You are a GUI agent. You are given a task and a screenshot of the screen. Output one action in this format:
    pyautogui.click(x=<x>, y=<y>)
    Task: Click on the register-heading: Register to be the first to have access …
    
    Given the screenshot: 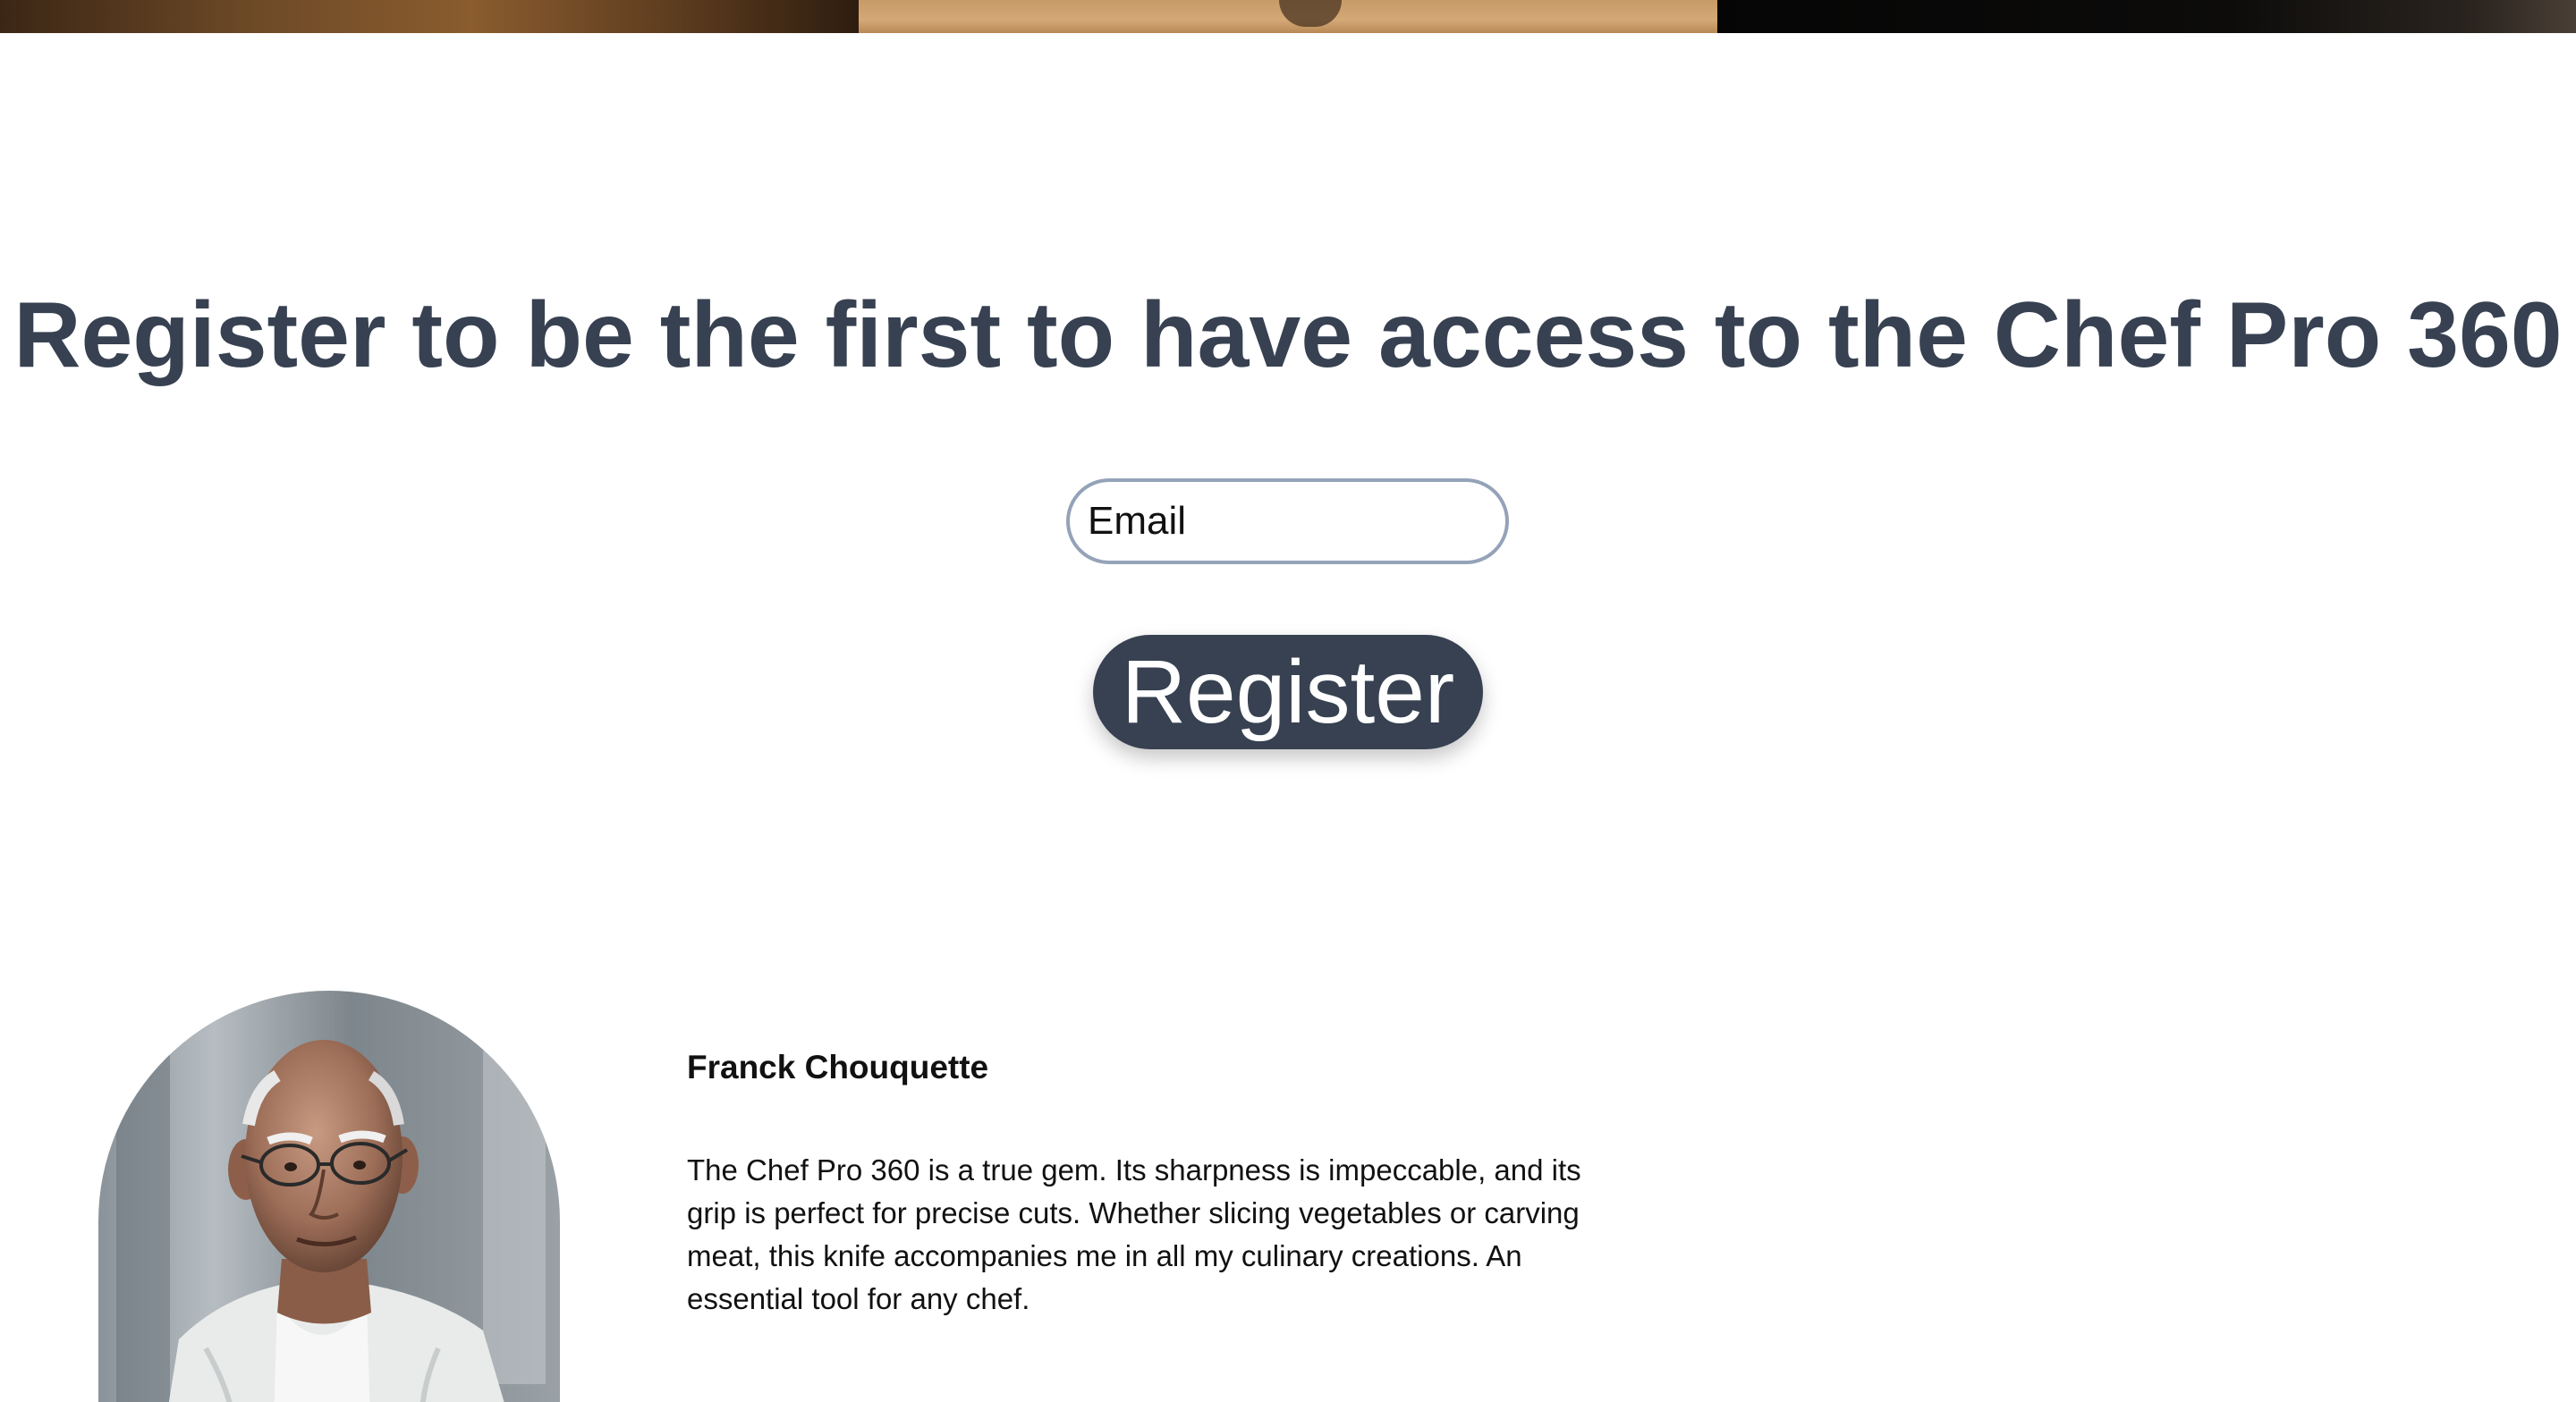 What is the action you would take?
    pyautogui.click(x=1288, y=335)
    